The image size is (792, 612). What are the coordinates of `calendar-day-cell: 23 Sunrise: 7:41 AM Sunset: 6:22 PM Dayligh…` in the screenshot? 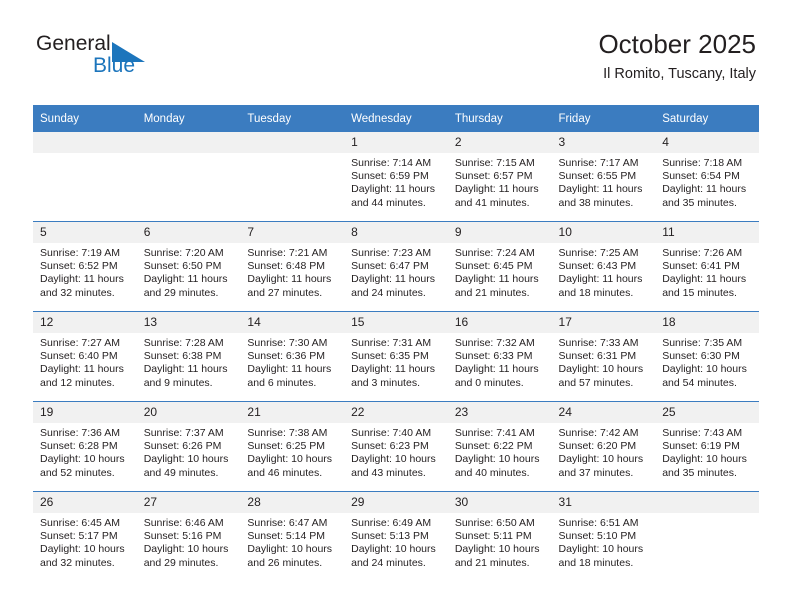 It's located at (499, 446).